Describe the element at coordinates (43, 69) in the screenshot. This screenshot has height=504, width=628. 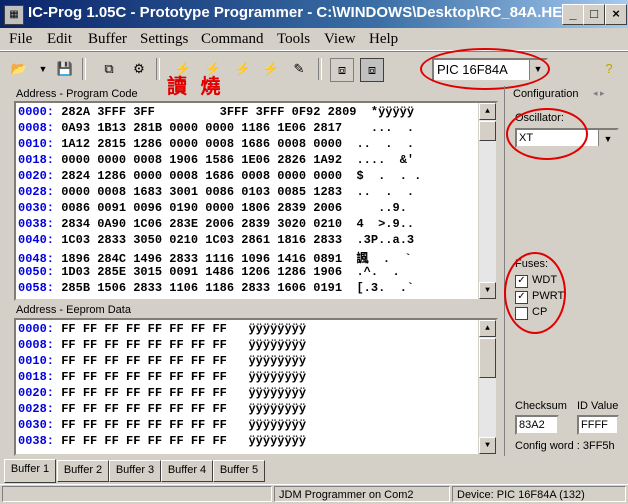
I see `dropdown-arrow-icon: ▼` at that location.